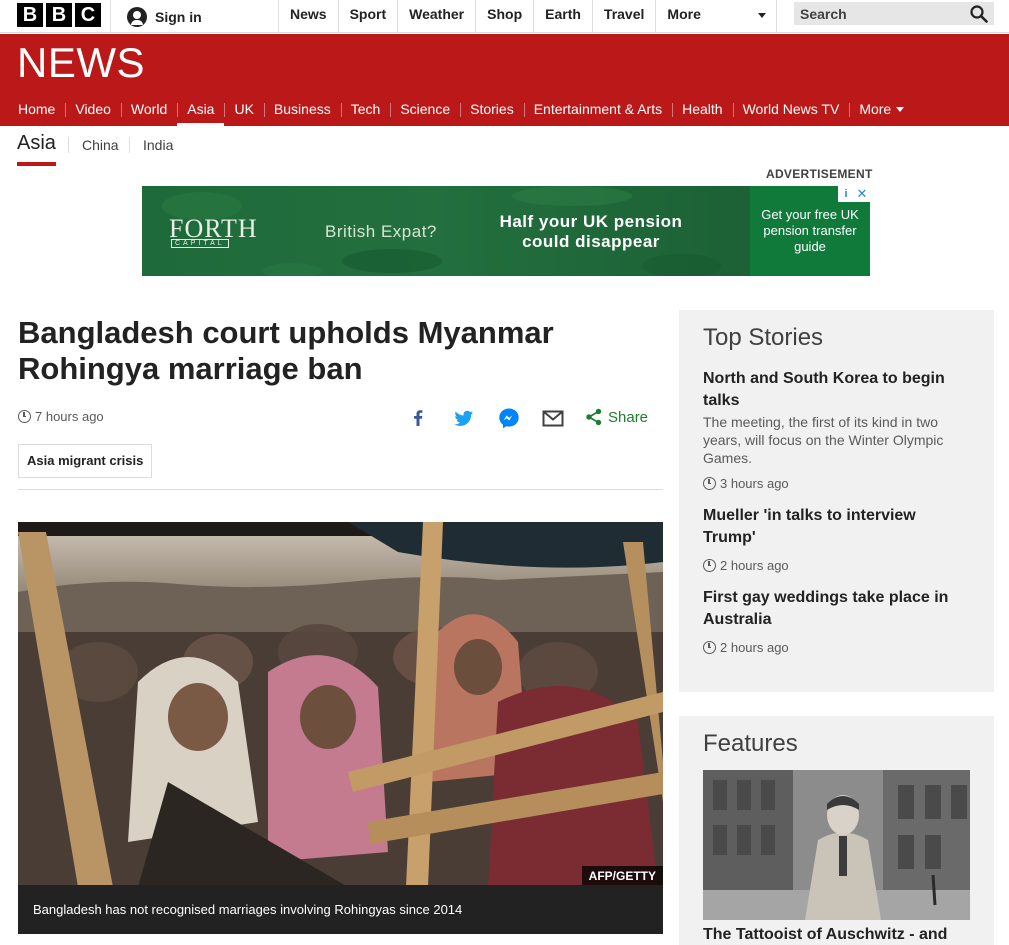  What do you see at coordinates (878, 13) in the screenshot?
I see `search-input` at bounding box center [878, 13].